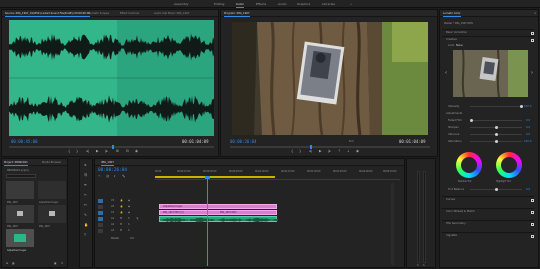  I want to click on vibrance-knob, so click(496, 134).